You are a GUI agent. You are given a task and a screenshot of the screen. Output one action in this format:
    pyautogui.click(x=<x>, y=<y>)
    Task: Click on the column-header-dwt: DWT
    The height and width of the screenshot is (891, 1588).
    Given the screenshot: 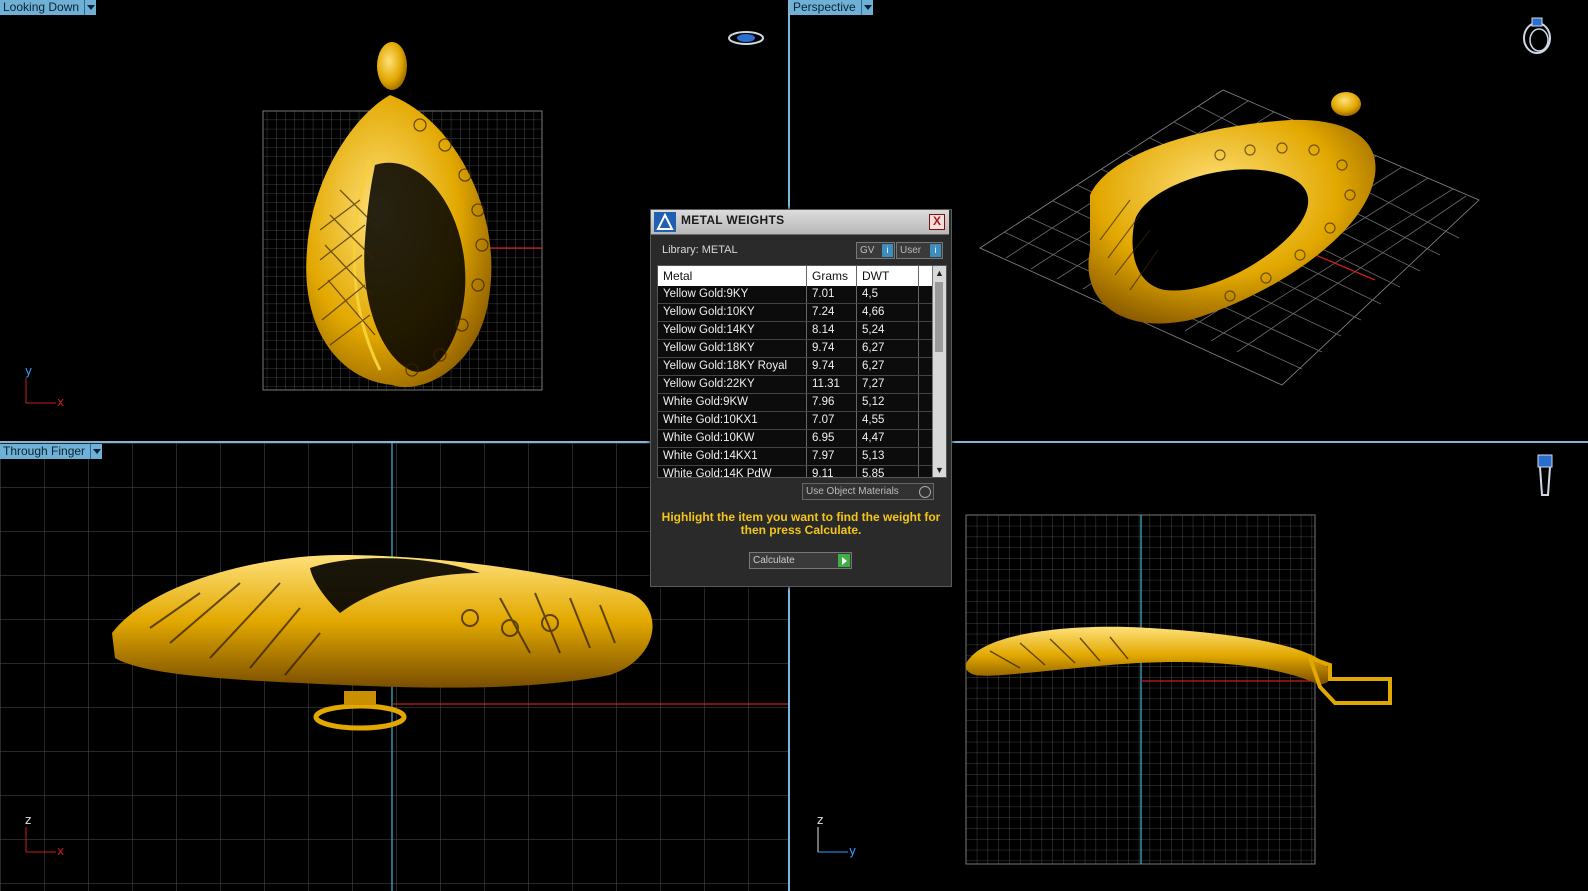 What is the action you would take?
    pyautogui.click(x=888, y=276)
    